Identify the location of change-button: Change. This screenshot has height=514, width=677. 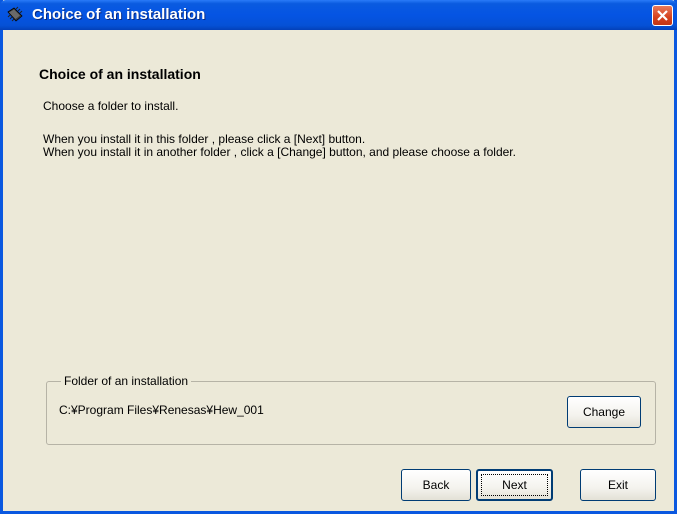
(604, 412).